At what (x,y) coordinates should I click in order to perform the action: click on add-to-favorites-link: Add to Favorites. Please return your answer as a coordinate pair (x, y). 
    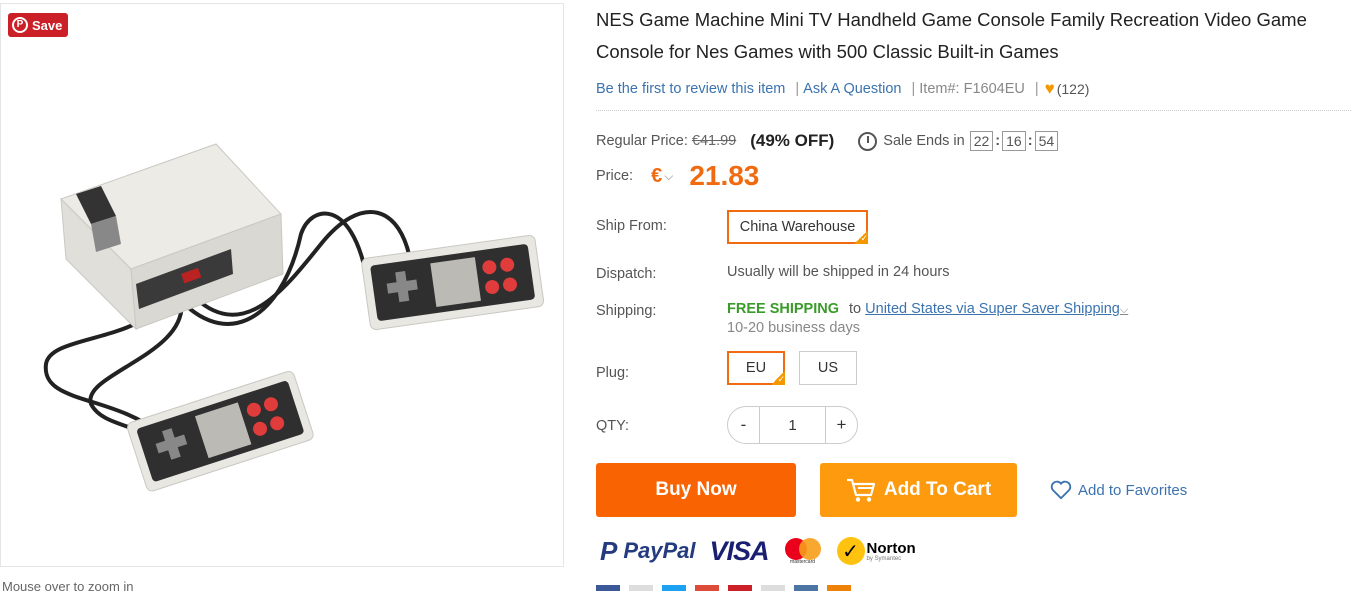
    Looking at the image, I should click on (1118, 490).